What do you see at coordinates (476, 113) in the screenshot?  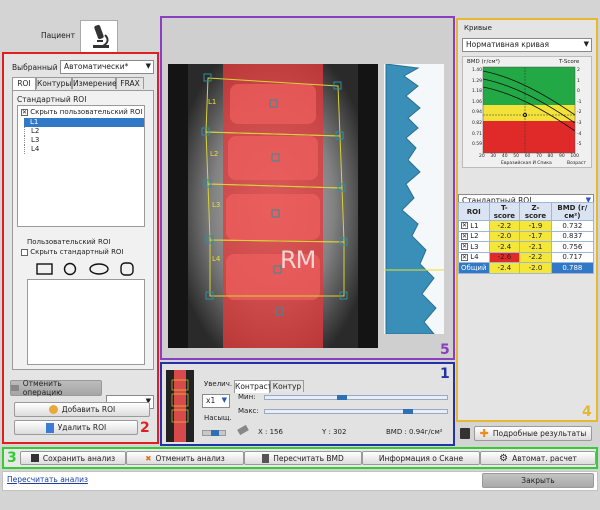 I see `y-tick: 0.94` at bounding box center [476, 113].